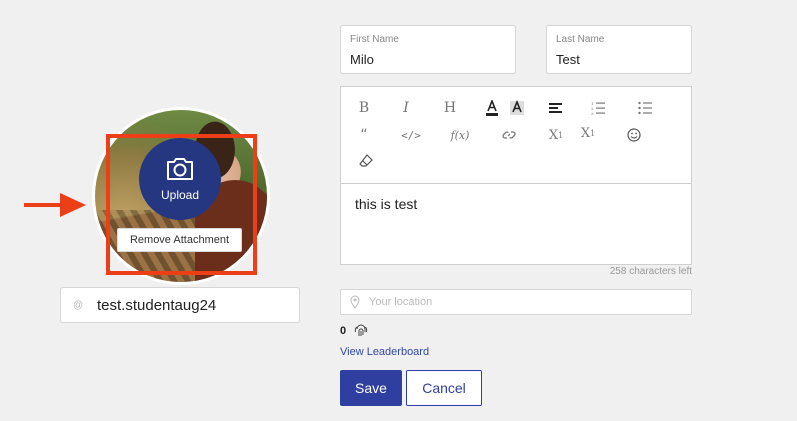 The height and width of the screenshot is (421, 797). Describe the element at coordinates (343, 331) in the screenshot. I see `points-value: 0` at that location.